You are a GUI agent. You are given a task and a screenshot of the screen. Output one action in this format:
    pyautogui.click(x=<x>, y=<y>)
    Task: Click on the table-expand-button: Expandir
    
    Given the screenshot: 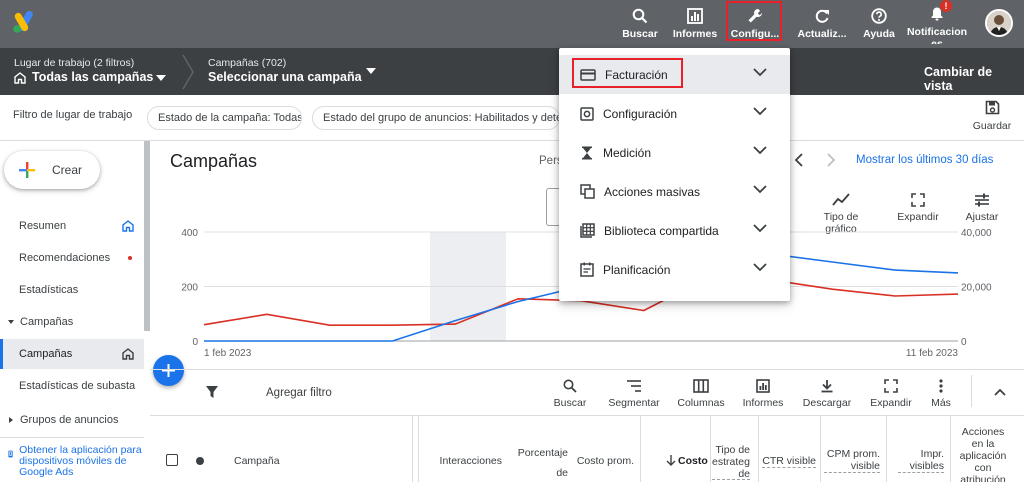 What is the action you would take?
    pyautogui.click(x=891, y=394)
    